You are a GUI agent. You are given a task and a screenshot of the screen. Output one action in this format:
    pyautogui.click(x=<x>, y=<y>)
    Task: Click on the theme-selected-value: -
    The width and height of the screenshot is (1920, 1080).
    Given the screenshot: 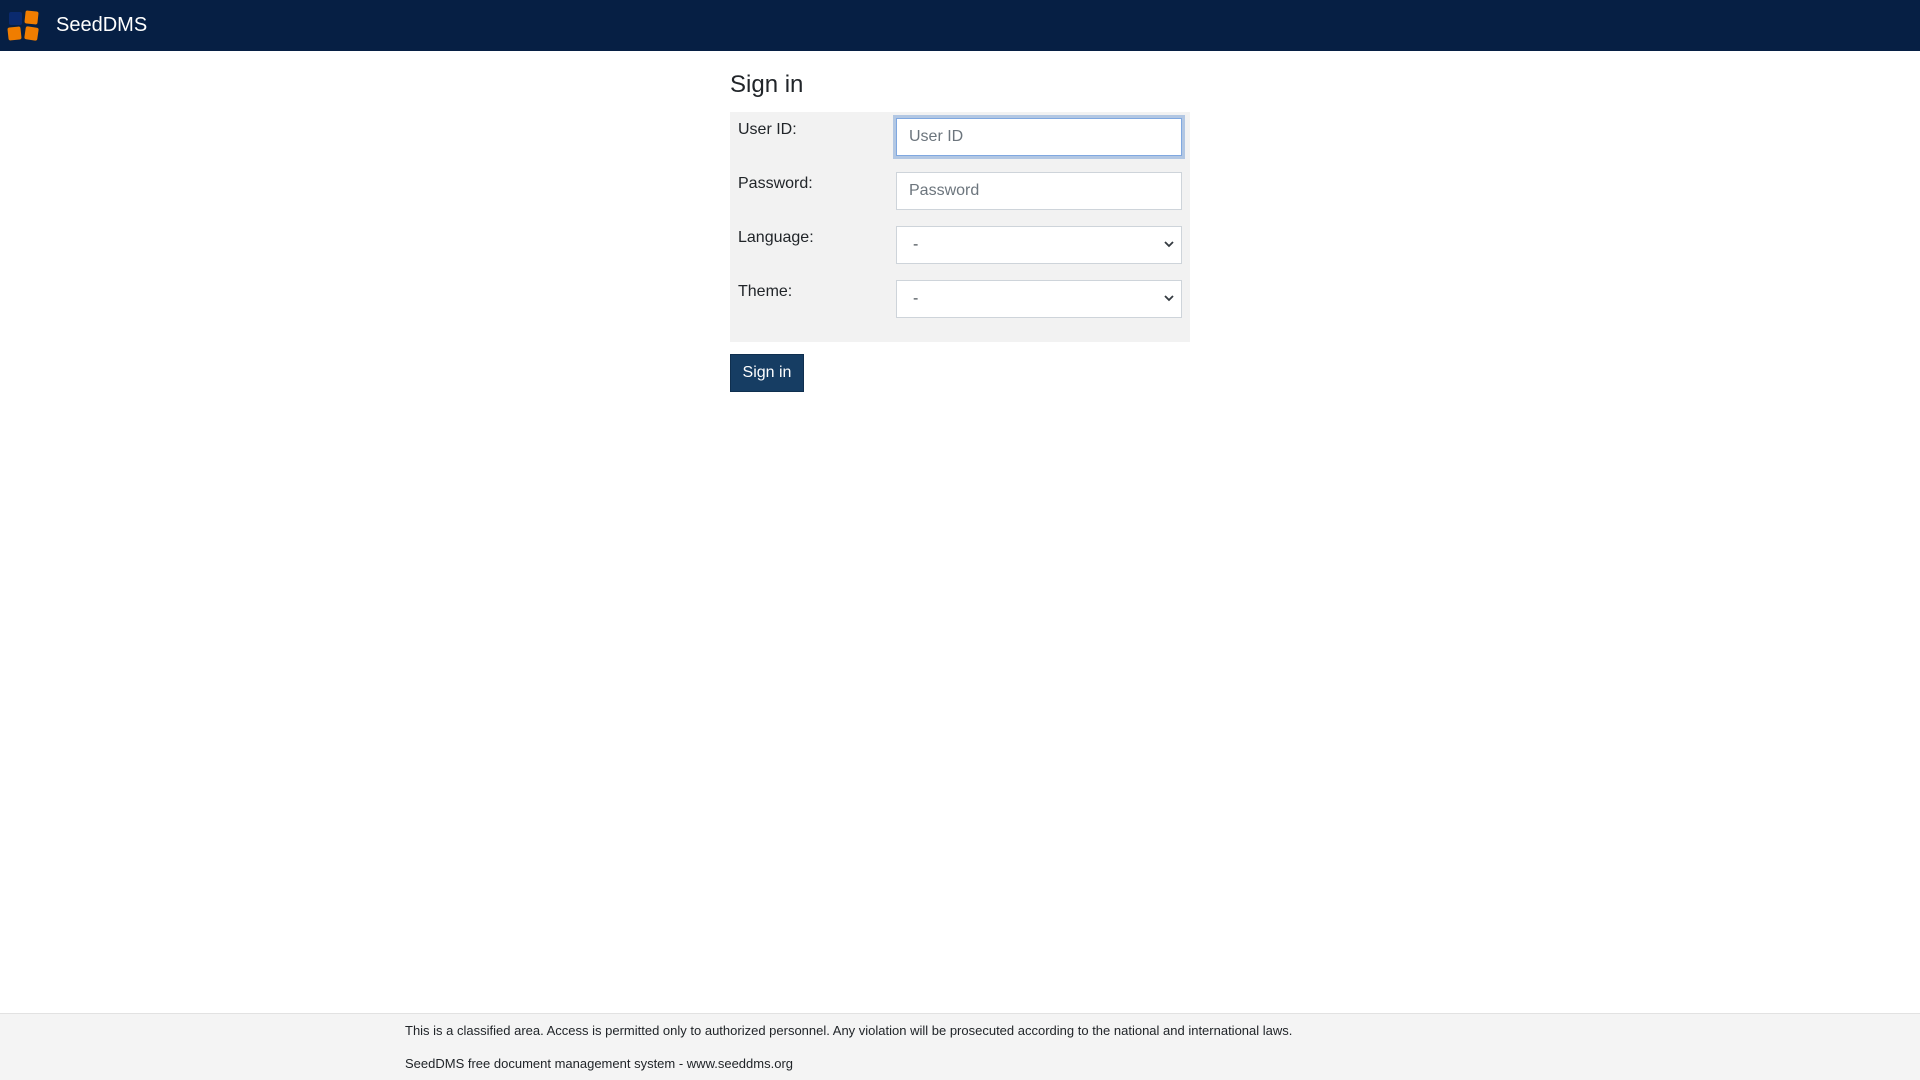 What is the action you would take?
    pyautogui.click(x=1039, y=299)
    